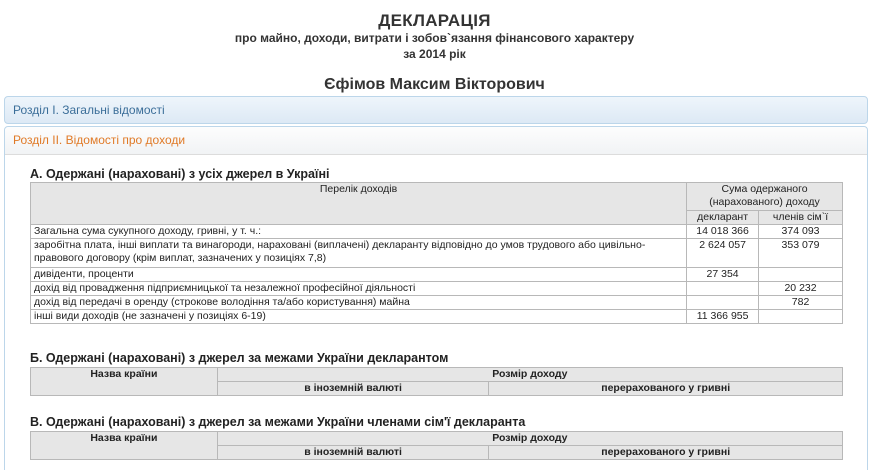  What do you see at coordinates (723, 217) in the screenshot?
I see `col-declarant: декларант` at bounding box center [723, 217].